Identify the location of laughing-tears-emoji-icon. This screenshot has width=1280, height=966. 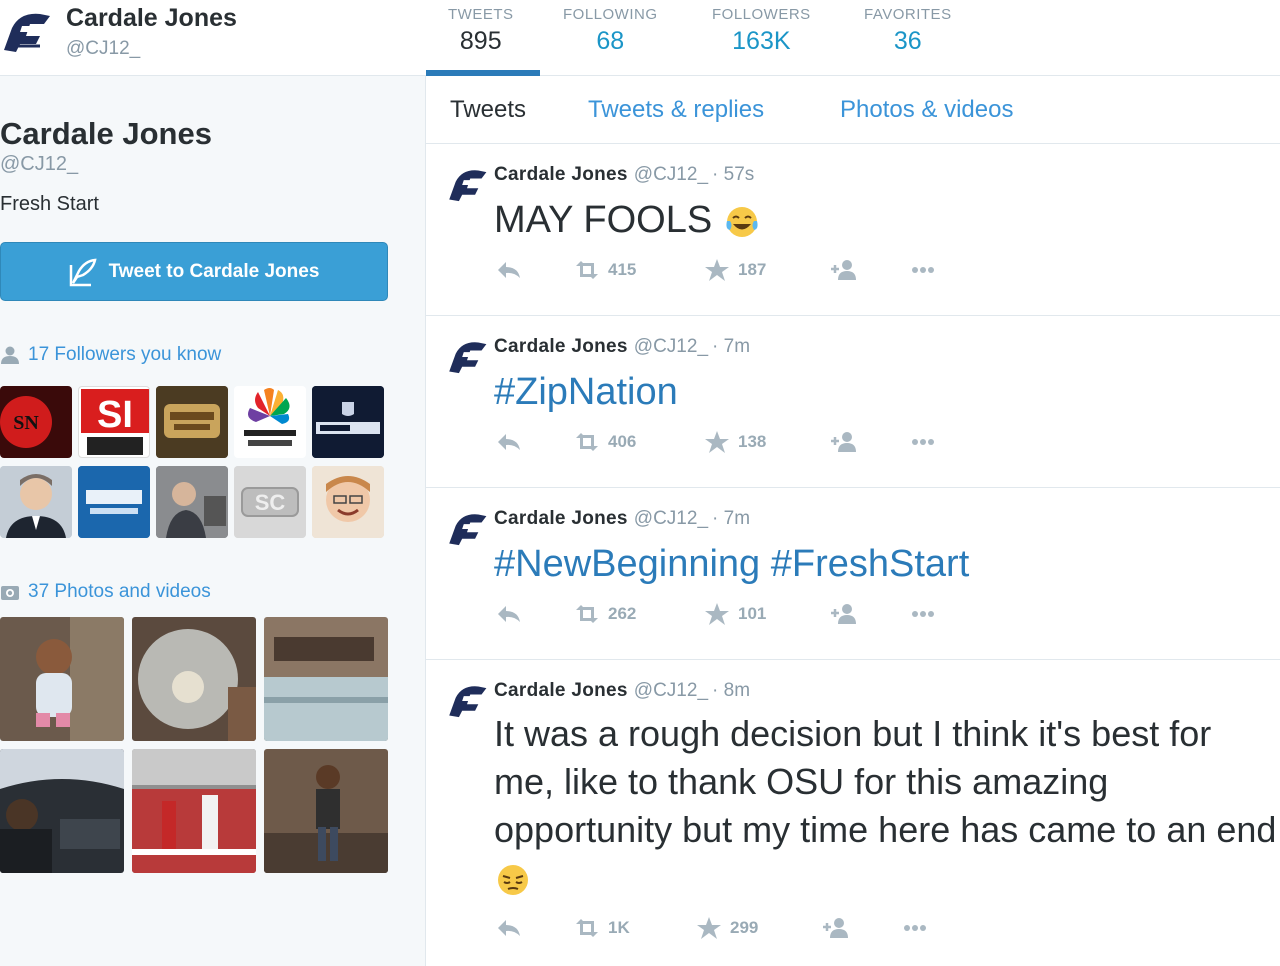
(742, 221).